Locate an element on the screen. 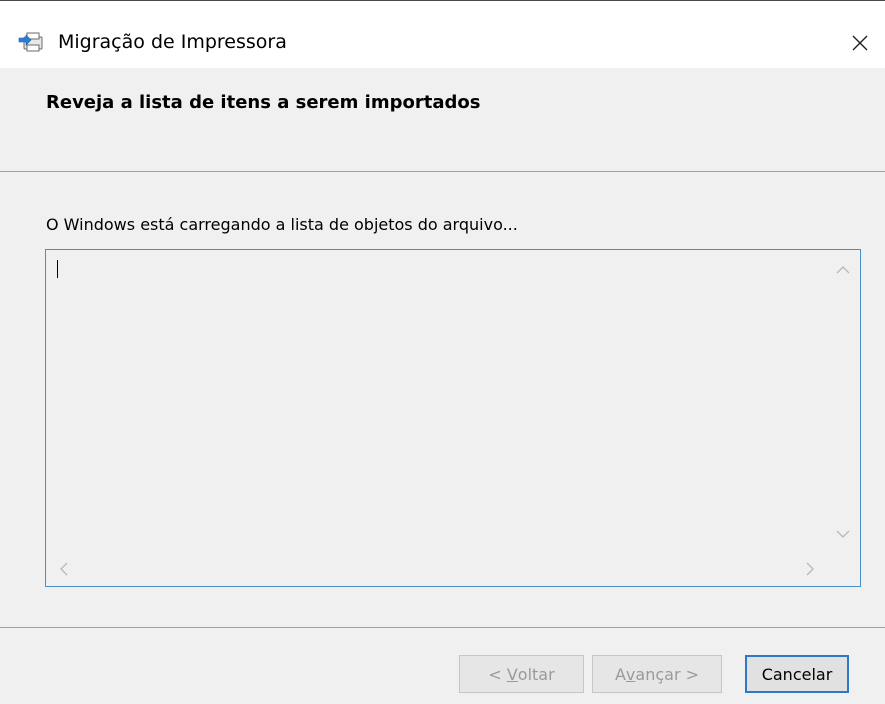 The height and width of the screenshot is (704, 885). next-button: Av ançar > is located at coordinates (657, 674).